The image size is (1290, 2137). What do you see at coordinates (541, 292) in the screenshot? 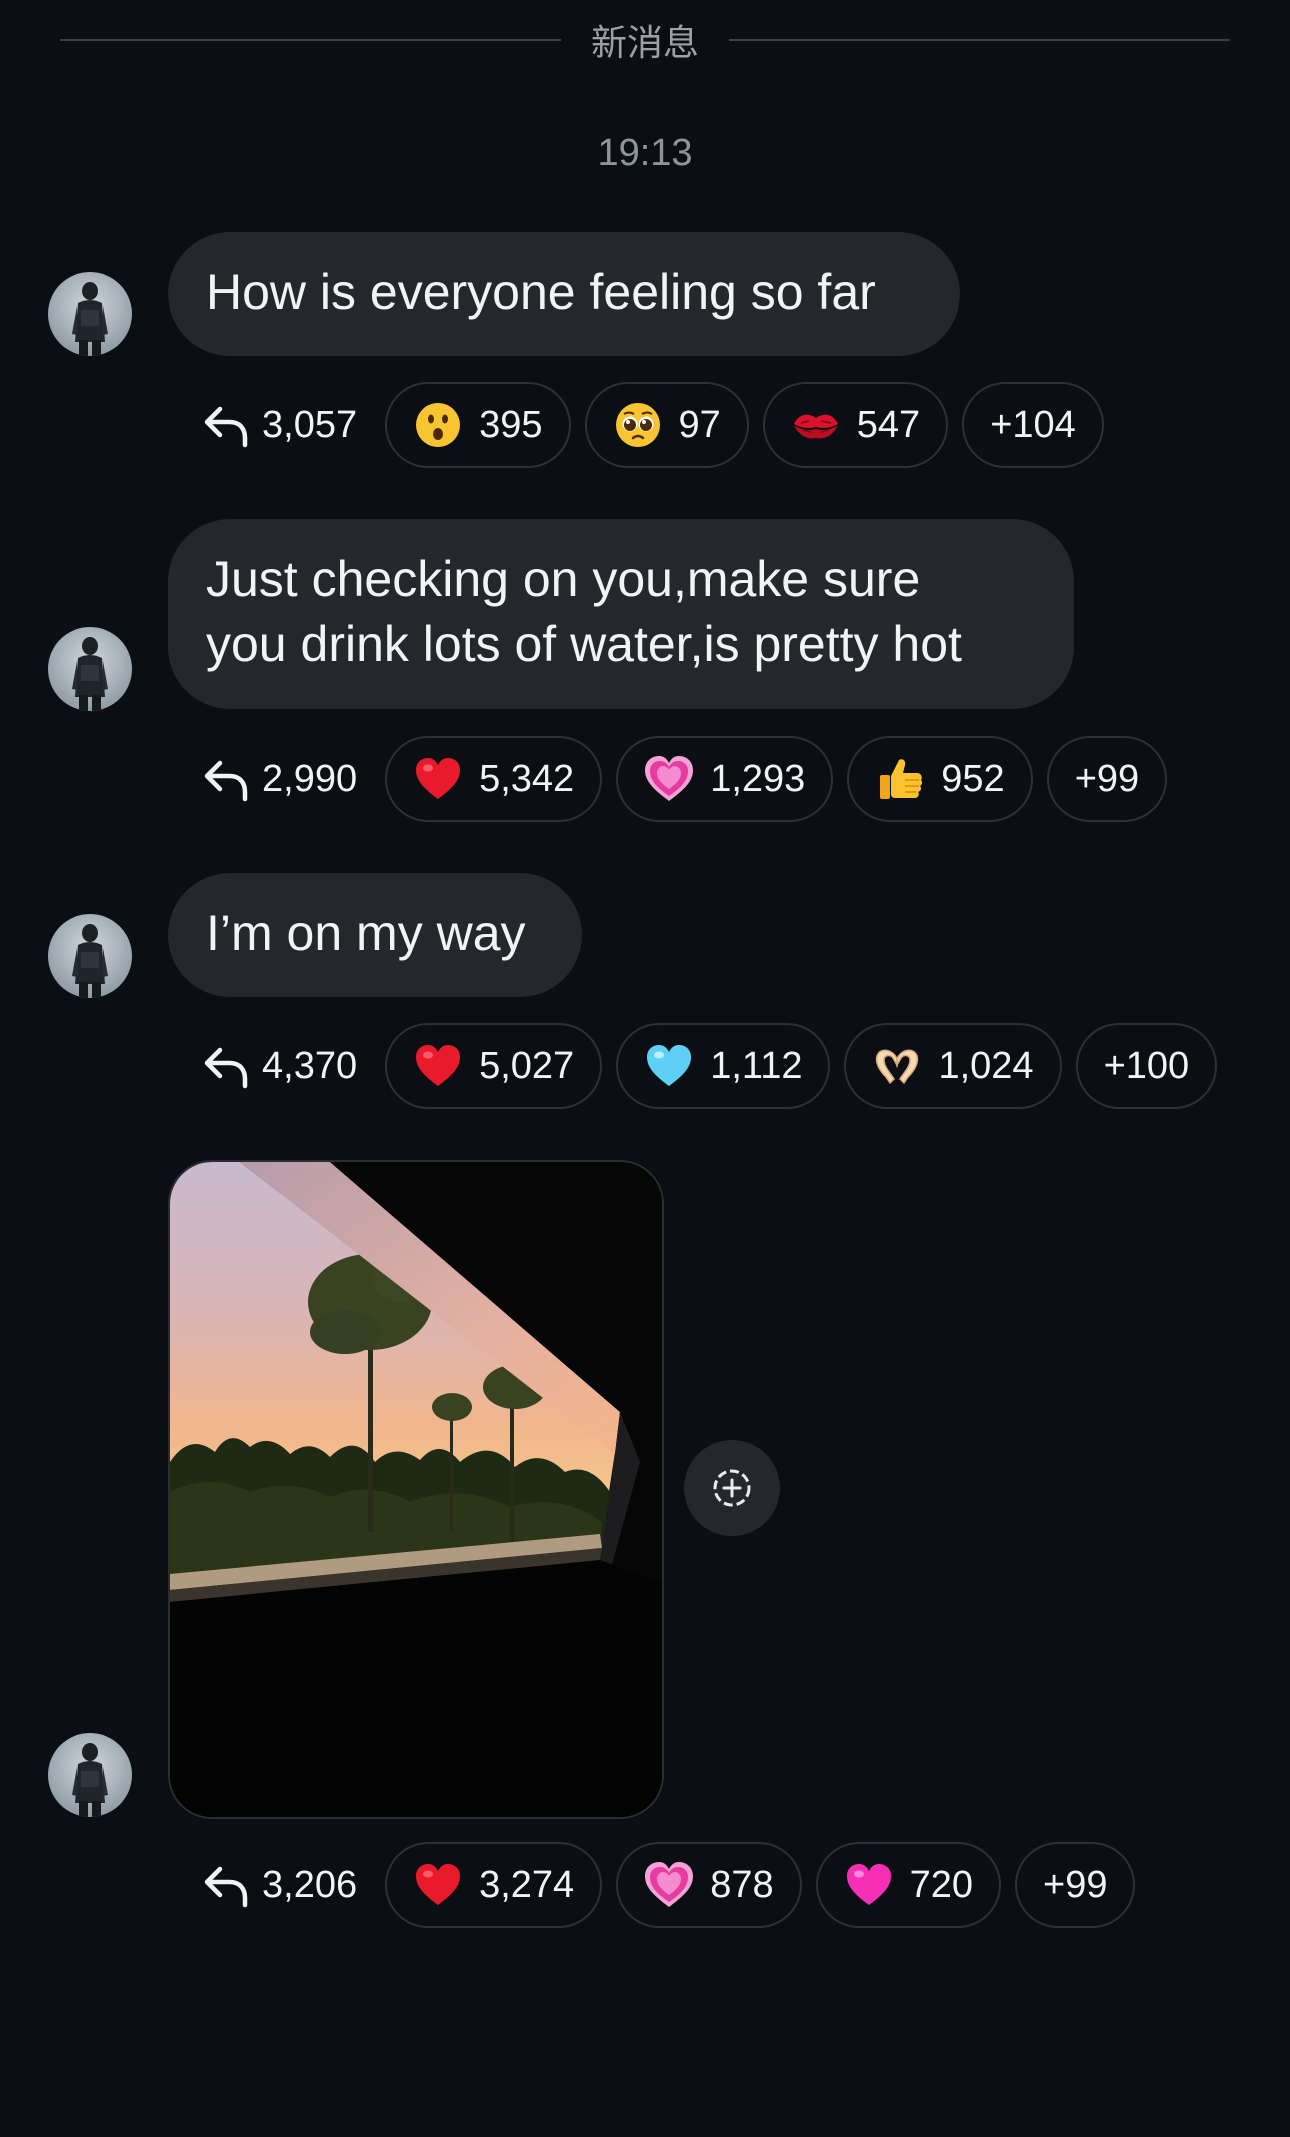
I see `message-text: How is everyone feeling so far` at bounding box center [541, 292].